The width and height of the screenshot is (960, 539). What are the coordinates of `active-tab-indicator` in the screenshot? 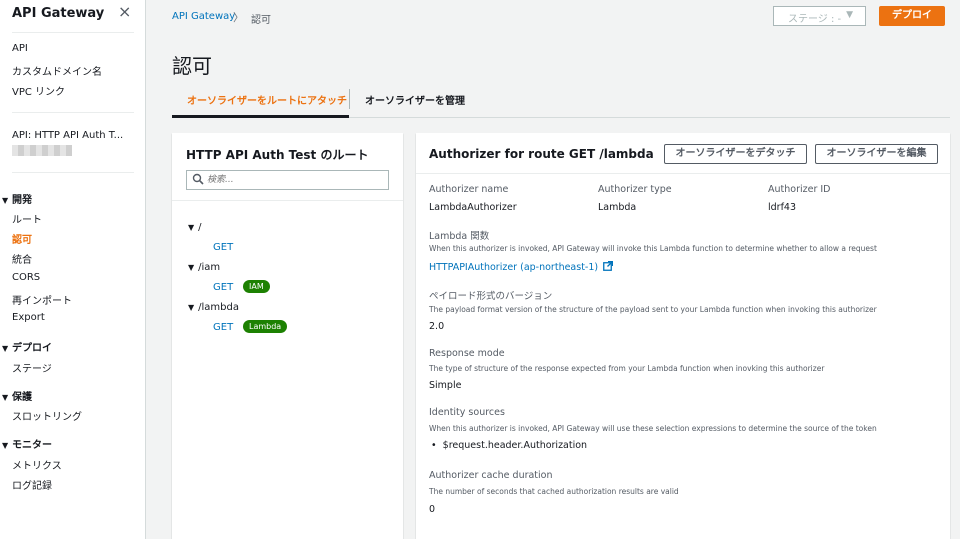 It's located at (260, 116).